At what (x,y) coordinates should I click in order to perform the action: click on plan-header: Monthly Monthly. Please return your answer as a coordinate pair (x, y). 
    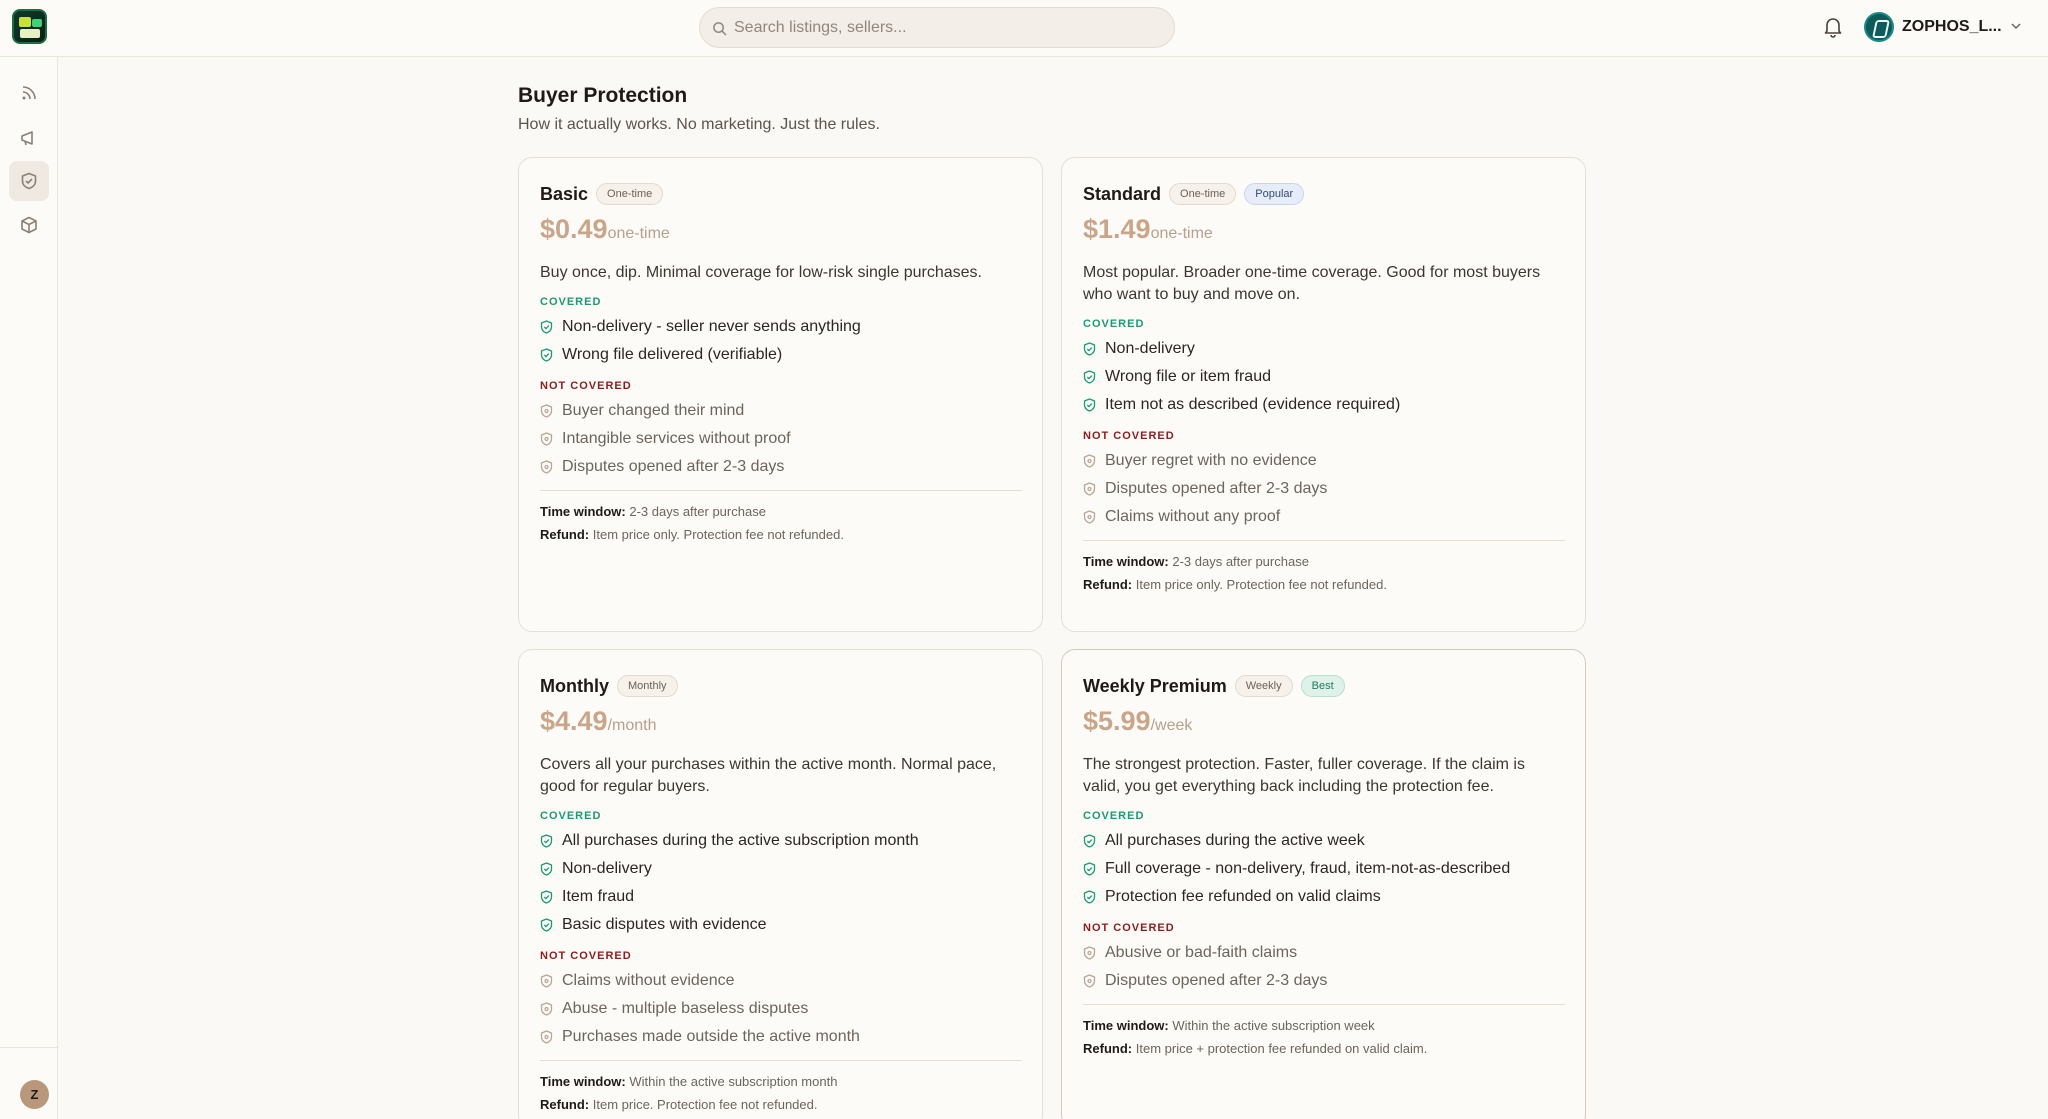
    Looking at the image, I should click on (609, 686).